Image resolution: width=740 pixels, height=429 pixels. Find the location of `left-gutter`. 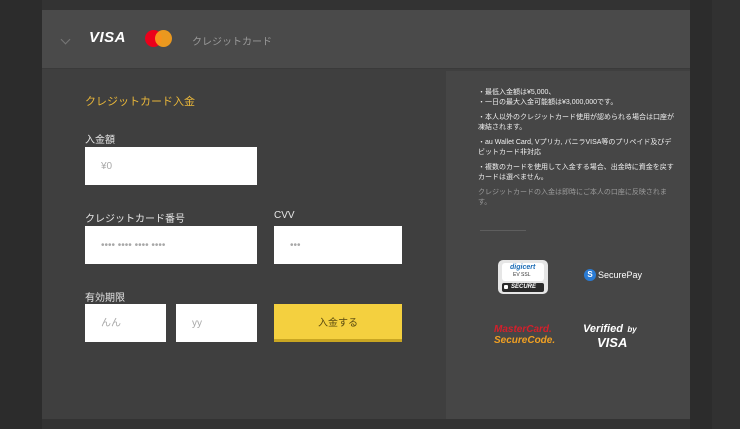

left-gutter is located at coordinates (21, 214).